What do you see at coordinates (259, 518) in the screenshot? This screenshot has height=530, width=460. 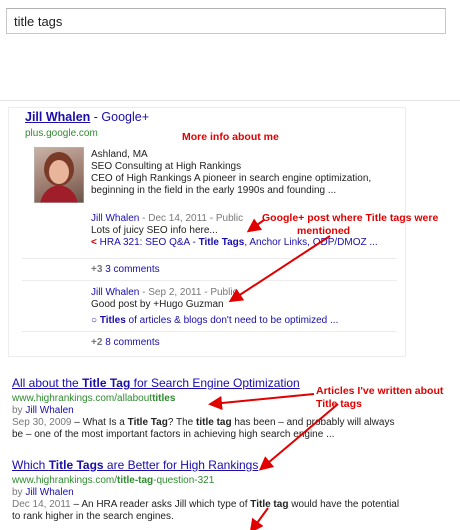 I see `arrow-bottom` at bounding box center [259, 518].